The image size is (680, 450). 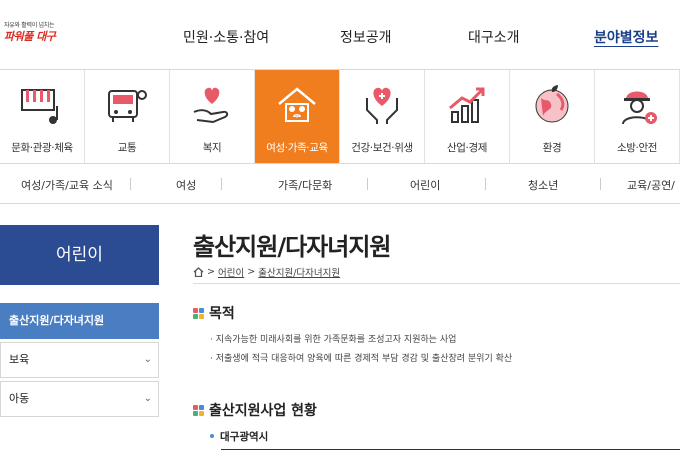 What do you see at coordinates (186, 185) in the screenshot?
I see `submenu-women: 여성` at bounding box center [186, 185].